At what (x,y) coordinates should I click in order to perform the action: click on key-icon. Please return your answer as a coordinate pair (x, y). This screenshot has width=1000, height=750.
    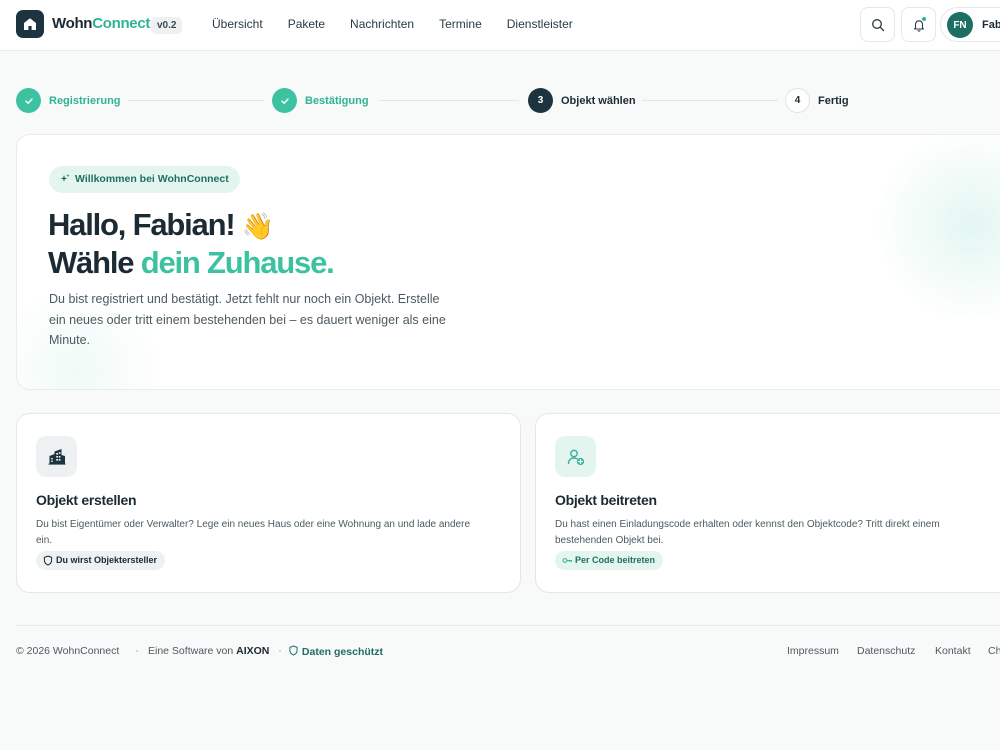
    Looking at the image, I should click on (567, 560).